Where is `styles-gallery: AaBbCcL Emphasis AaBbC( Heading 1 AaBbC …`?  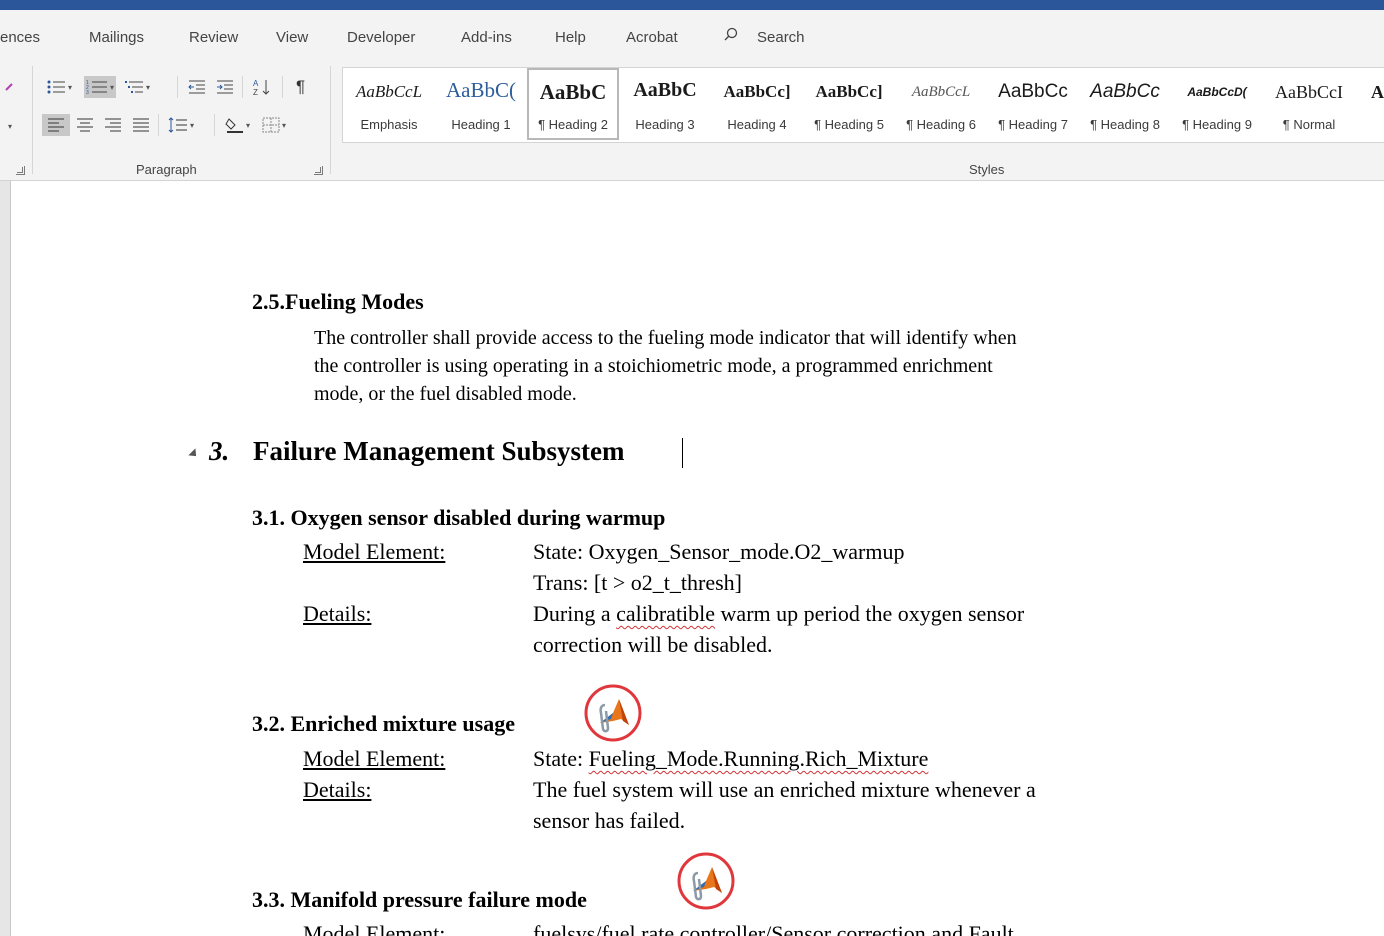 styles-gallery: AaBbCcL Emphasis AaBbC( Heading 1 AaBbC … is located at coordinates (863, 105).